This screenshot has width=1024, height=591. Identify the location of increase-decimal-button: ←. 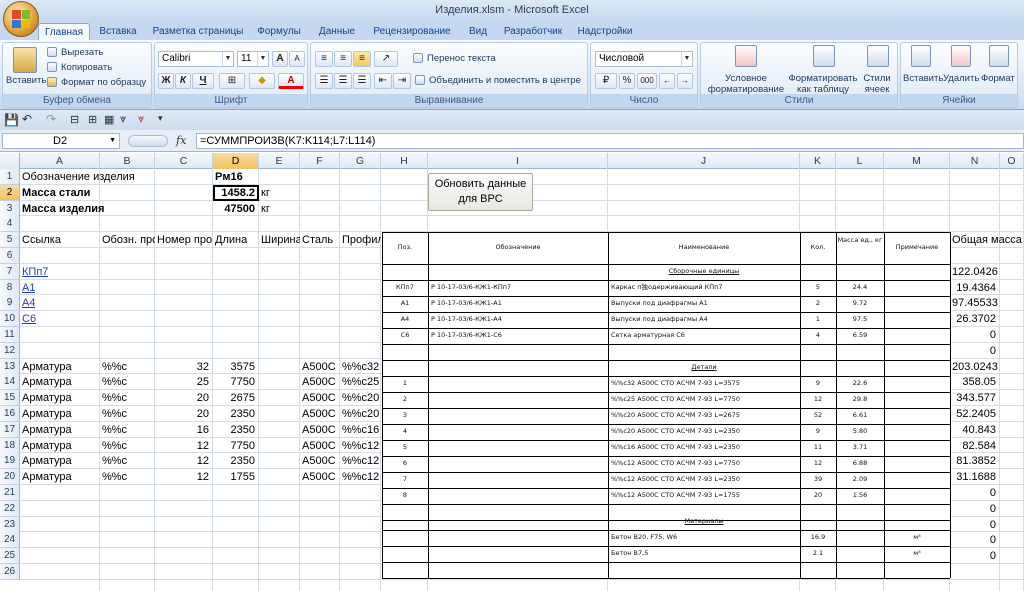
(667, 81).